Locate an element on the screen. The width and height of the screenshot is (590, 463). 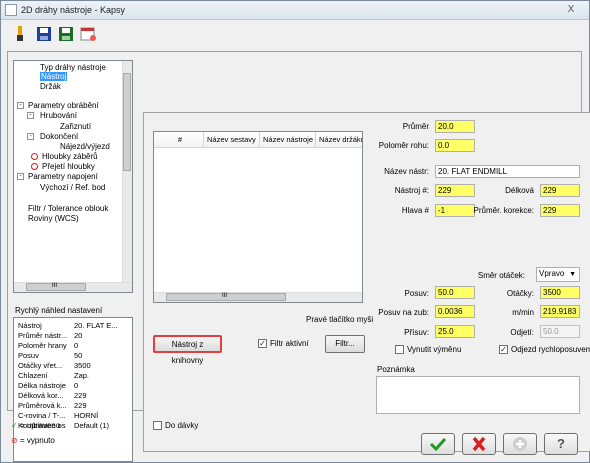
ok-icon is located at coordinates (438, 444).